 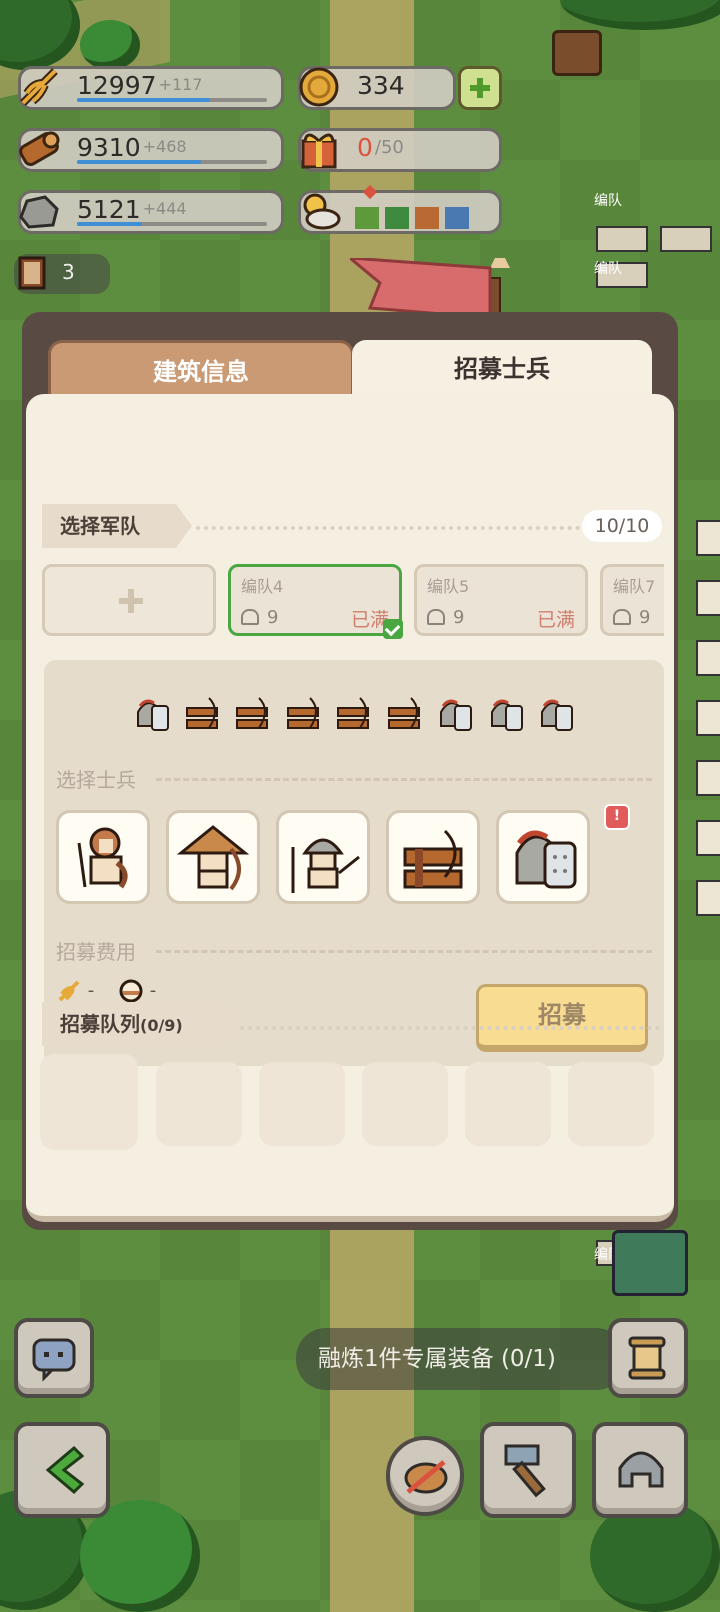 I want to click on soldier-type-swordsman, so click(x=103, y=857).